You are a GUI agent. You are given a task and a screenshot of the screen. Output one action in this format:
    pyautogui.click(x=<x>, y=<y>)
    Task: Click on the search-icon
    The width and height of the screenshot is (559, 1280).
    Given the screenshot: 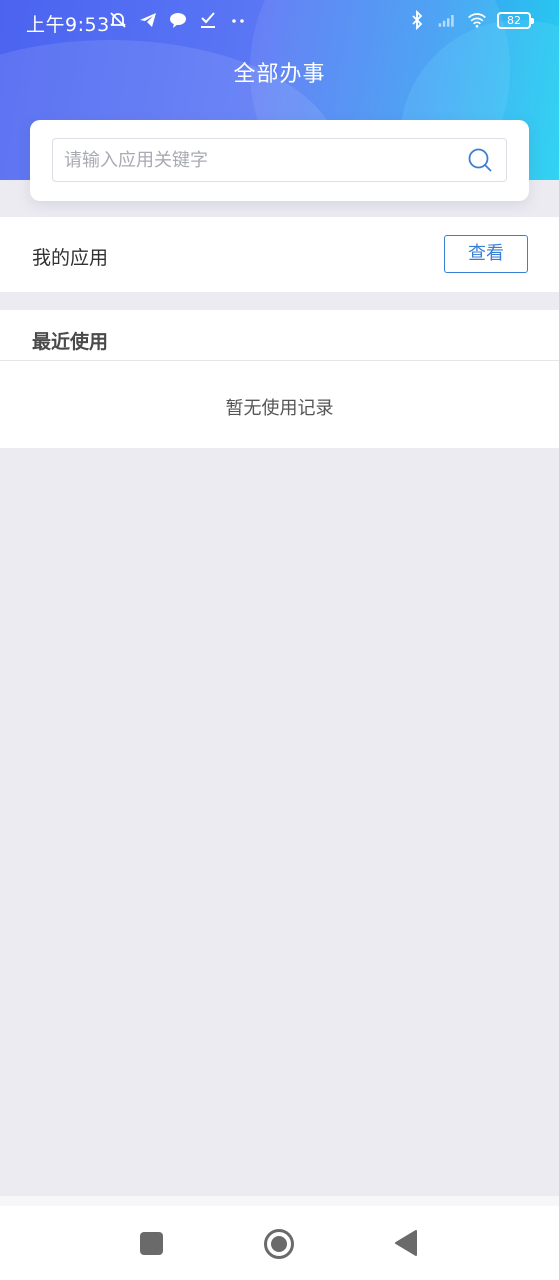 What is the action you would take?
    pyautogui.click(x=480, y=160)
    